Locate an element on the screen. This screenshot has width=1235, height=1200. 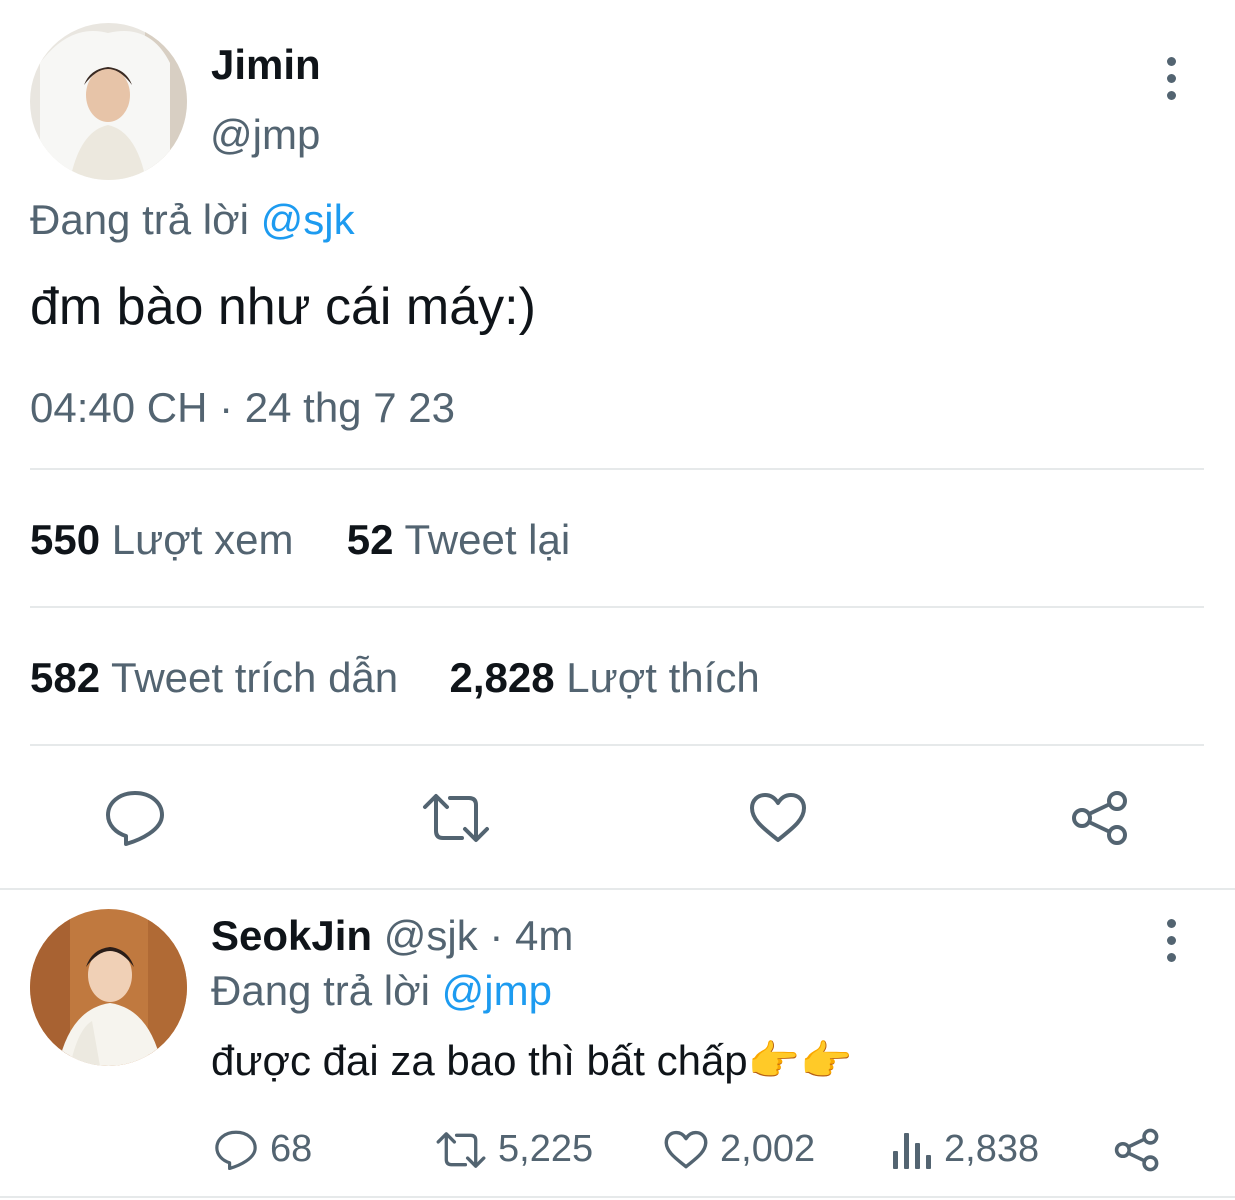
tweet-timestamp: 04:40 CH · 24 thg 7 23 is located at coordinates (242, 408).